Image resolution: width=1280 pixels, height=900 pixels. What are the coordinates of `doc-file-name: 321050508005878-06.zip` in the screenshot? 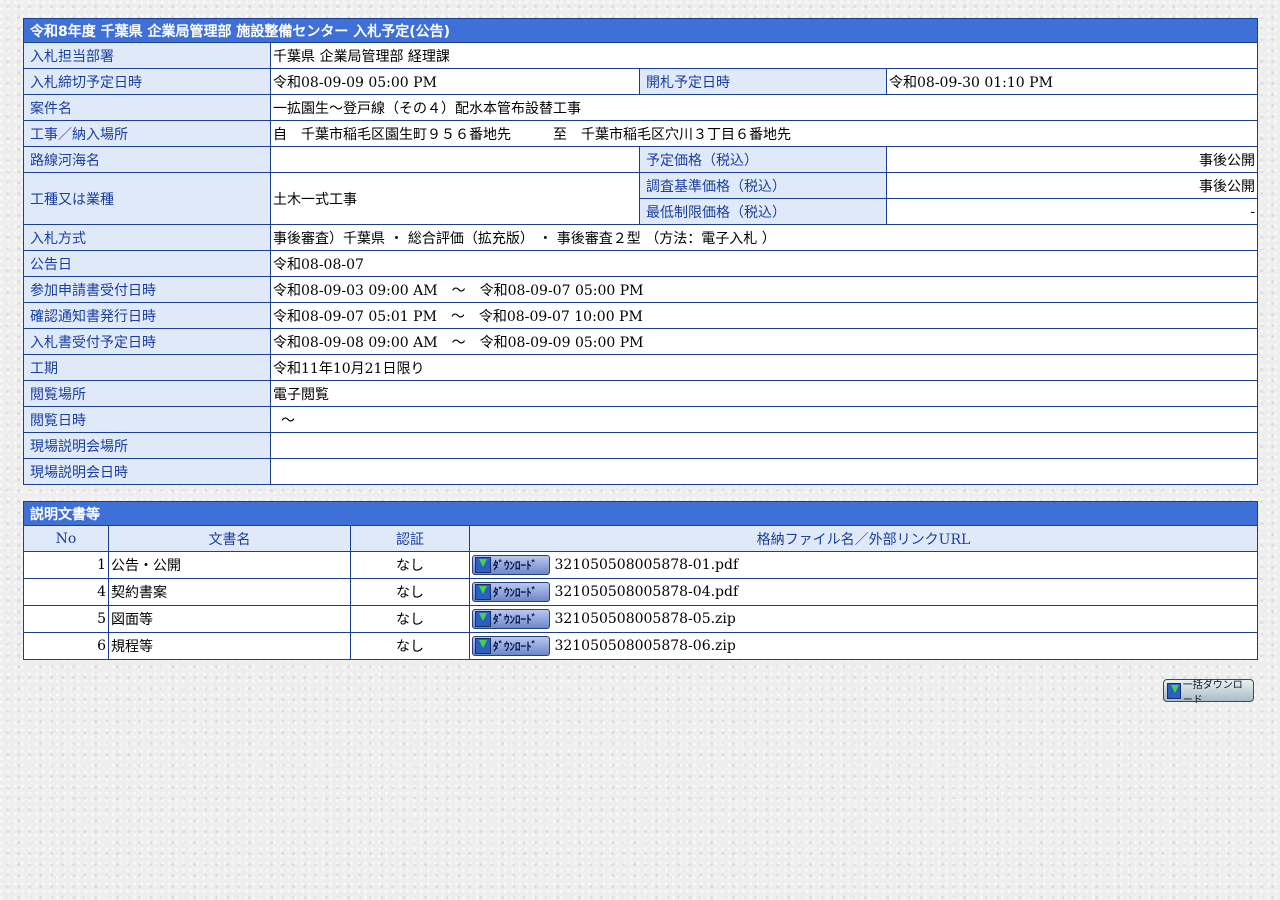 It's located at (645, 646).